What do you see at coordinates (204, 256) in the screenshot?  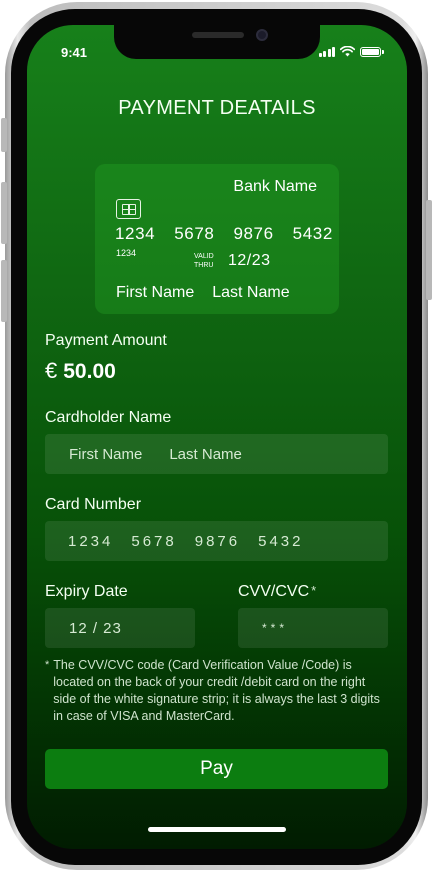 I see `valid-thru-line: VALID` at bounding box center [204, 256].